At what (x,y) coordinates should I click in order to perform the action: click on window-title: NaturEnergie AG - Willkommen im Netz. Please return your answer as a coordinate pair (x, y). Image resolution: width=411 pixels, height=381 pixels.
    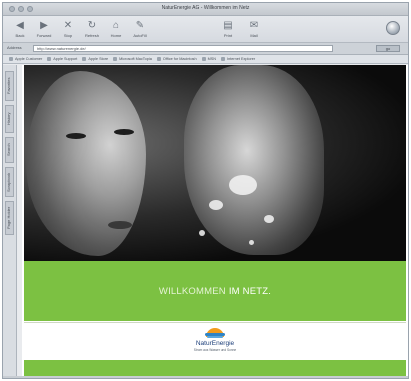
    Looking at the image, I should click on (205, 8).